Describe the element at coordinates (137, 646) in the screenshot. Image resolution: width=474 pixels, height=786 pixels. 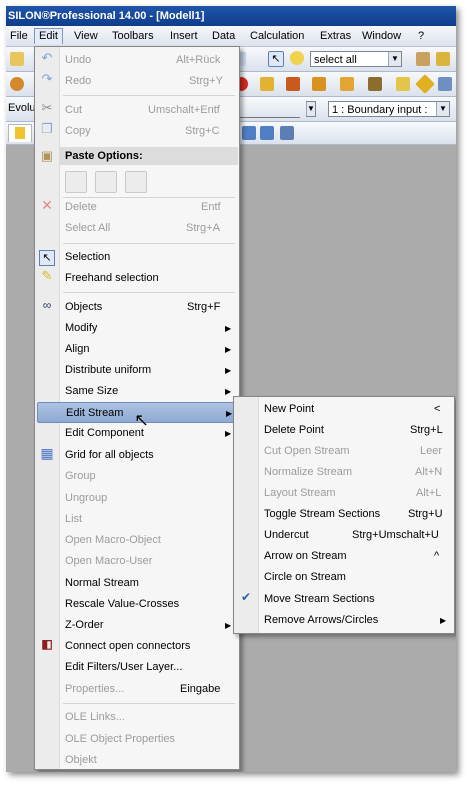
I see `menu-item-connect: ◧ Connect open connectors` at that location.